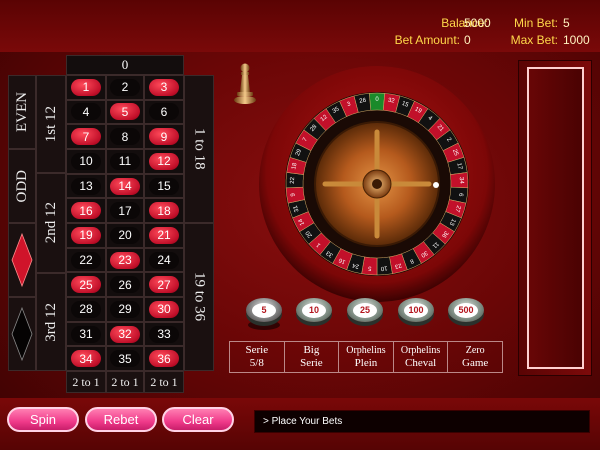  What do you see at coordinates (22, 112) in the screenshot?
I see `even-bet: EVEN` at bounding box center [22, 112].